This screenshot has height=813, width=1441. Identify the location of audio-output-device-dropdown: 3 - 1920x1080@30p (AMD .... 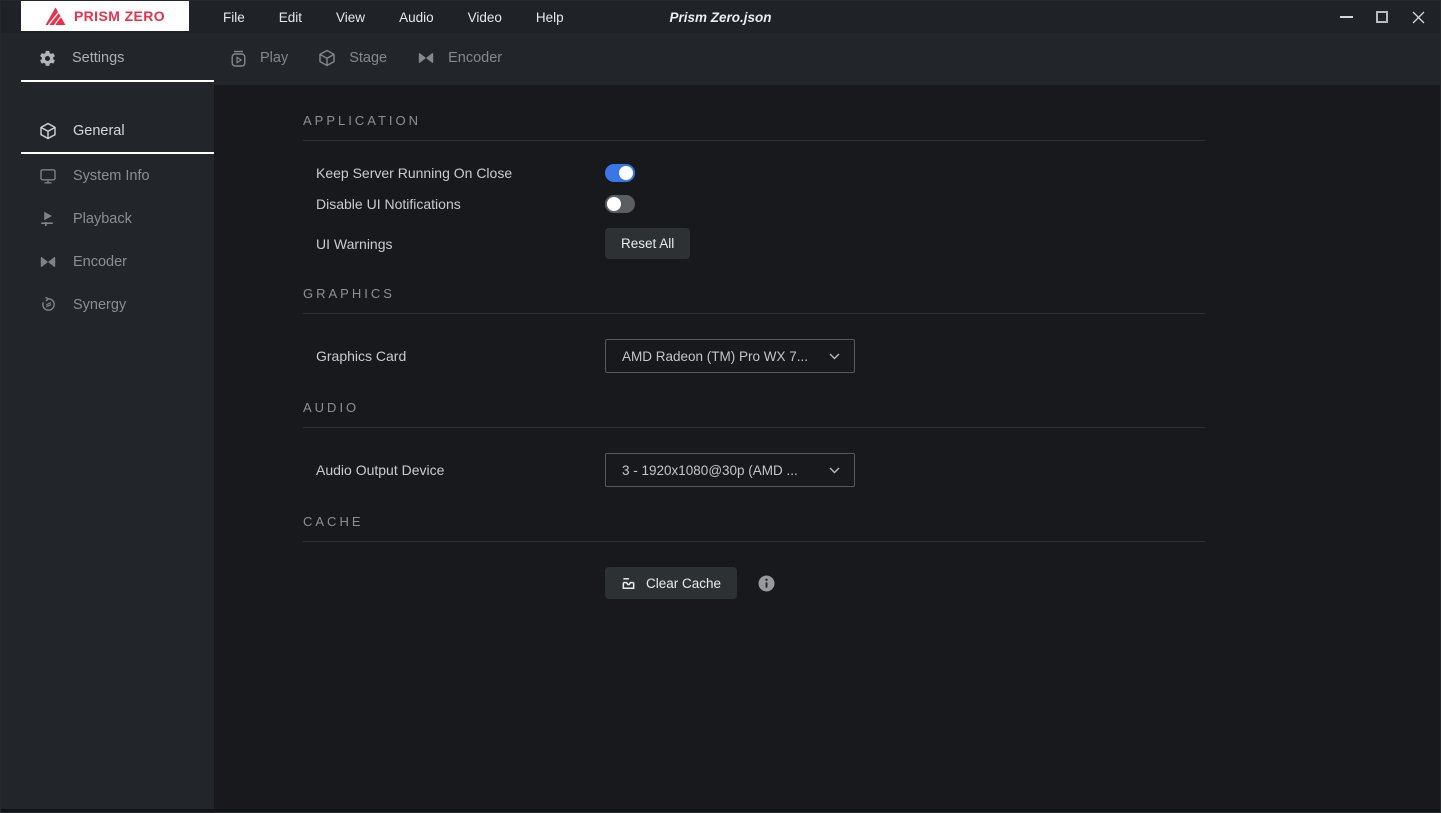
(730, 470).